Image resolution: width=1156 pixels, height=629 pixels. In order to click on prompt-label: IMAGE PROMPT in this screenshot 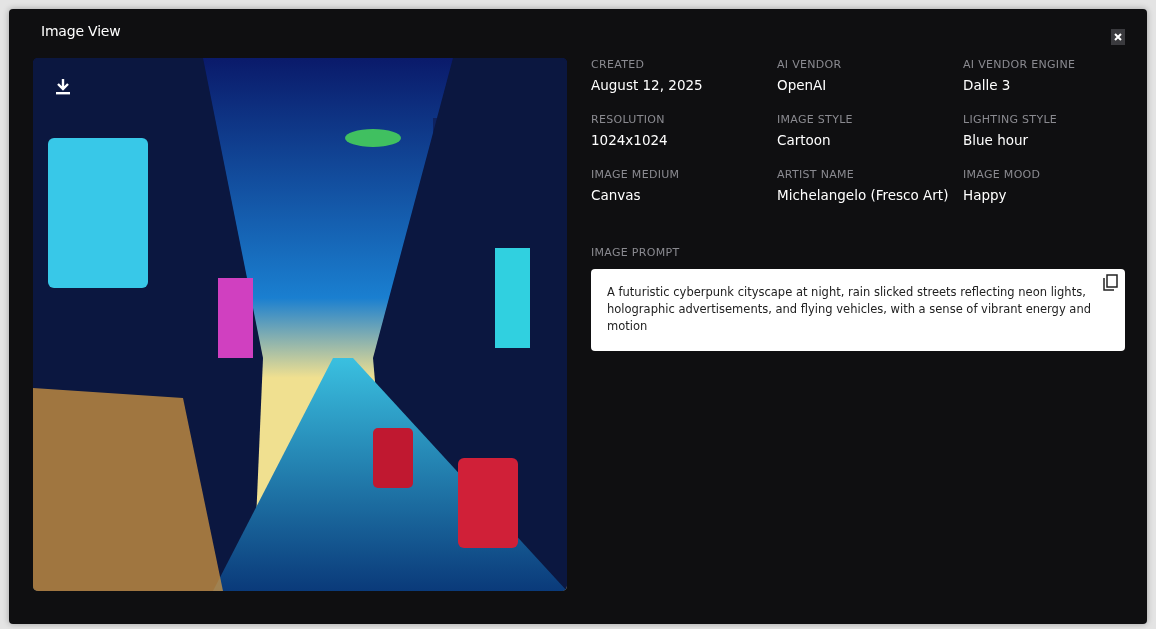, I will do `click(636, 253)`.